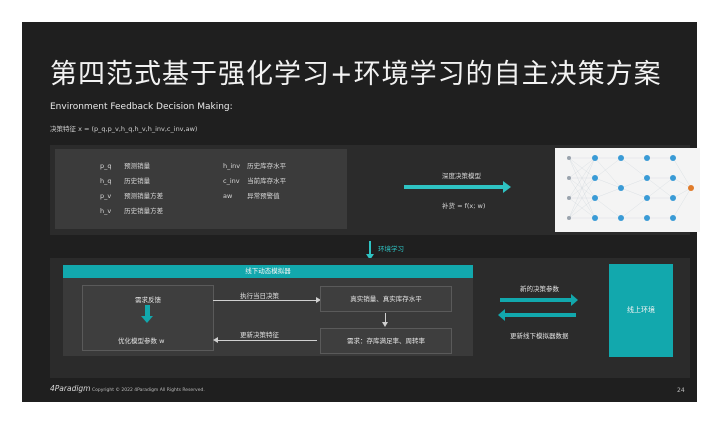 Image resolution: width=720 pixels, height=422 pixels. I want to click on new-params-label: 新的决策参数, so click(539, 289).